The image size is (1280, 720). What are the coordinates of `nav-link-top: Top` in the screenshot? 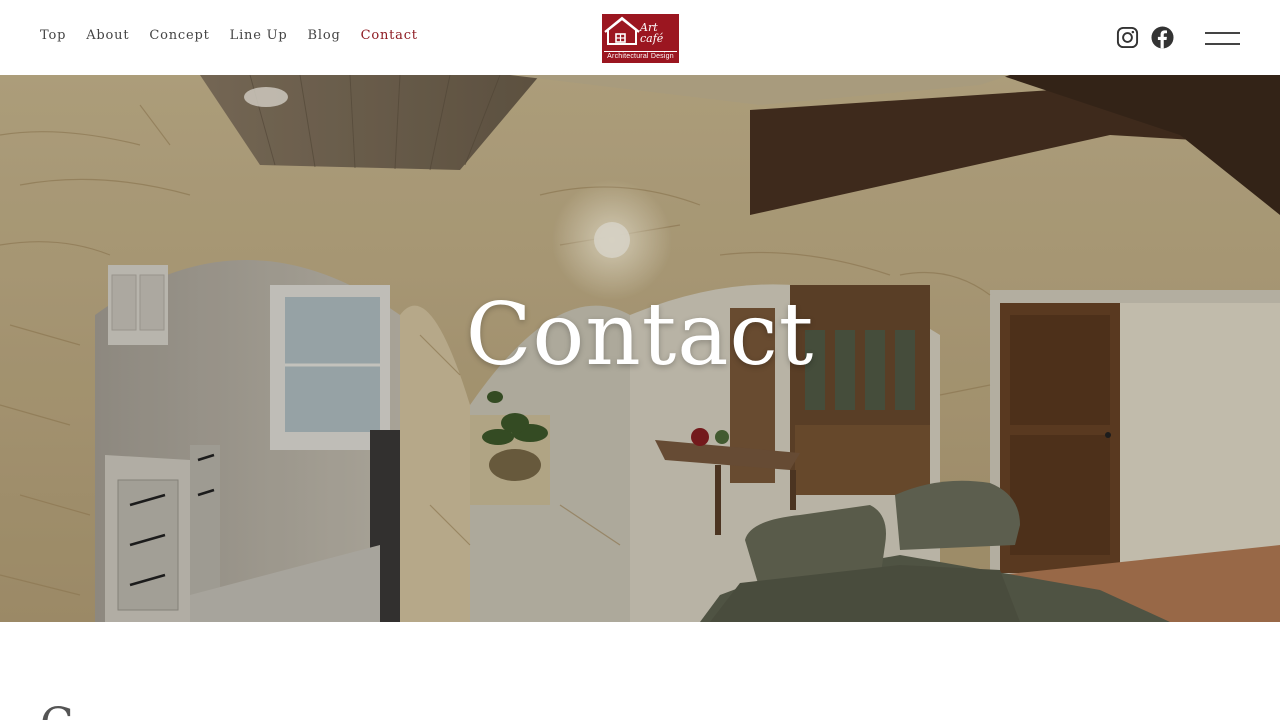 It's located at (53, 35).